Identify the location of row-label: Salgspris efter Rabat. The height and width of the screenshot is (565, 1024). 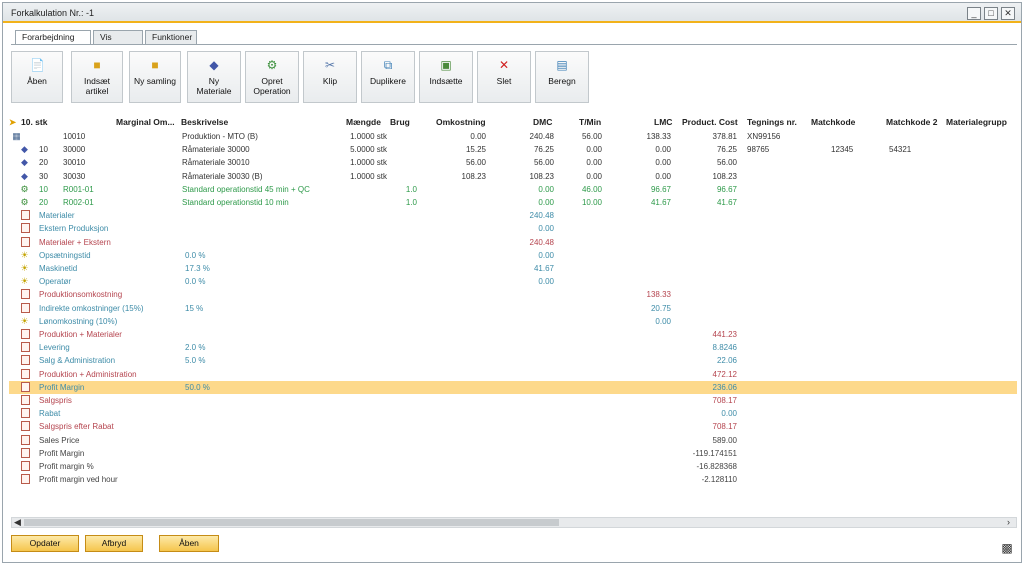
(76, 427).